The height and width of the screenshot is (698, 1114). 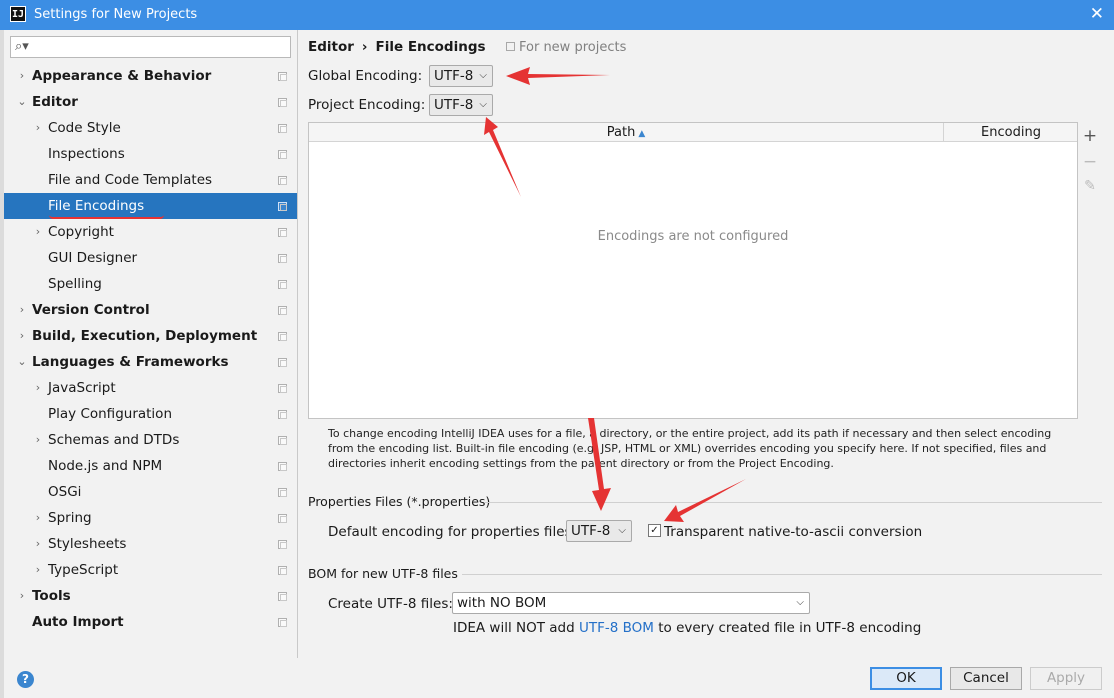 What do you see at coordinates (782, 574) in the screenshot?
I see `section-divider` at bounding box center [782, 574].